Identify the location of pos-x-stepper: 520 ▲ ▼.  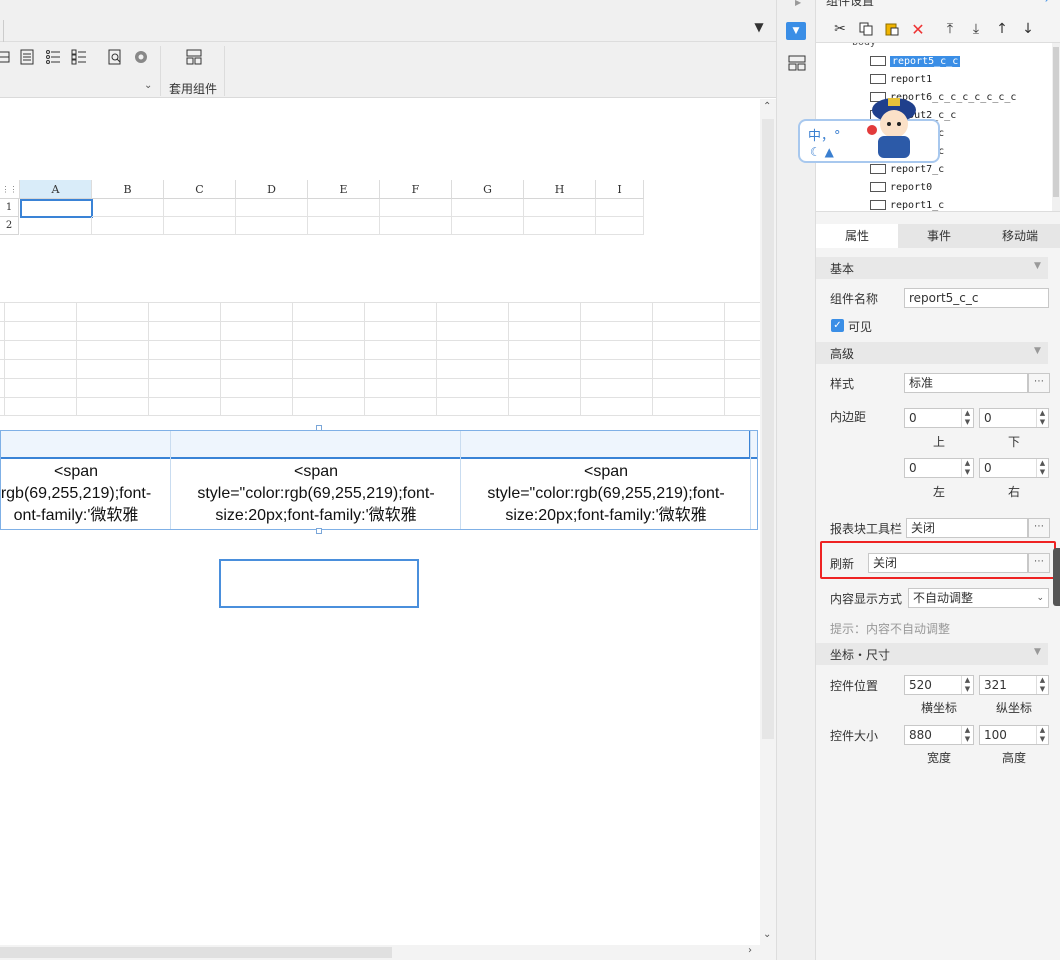
(939, 685).